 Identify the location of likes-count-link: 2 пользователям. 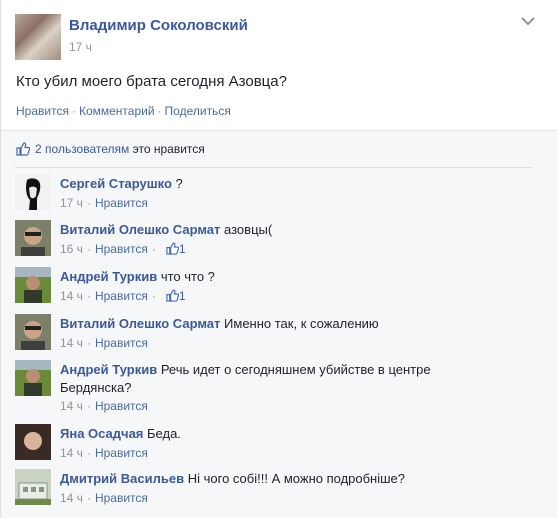
(82, 149).